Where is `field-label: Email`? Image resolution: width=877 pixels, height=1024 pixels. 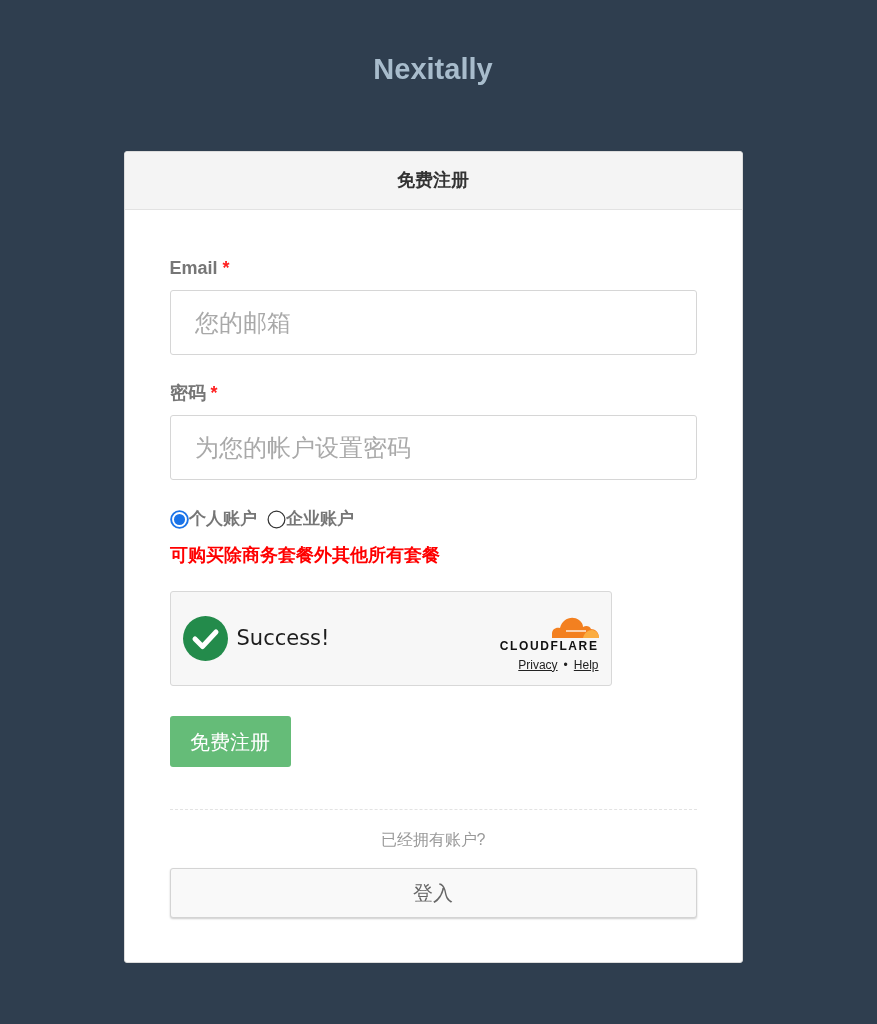 field-label: Email is located at coordinates (193, 268).